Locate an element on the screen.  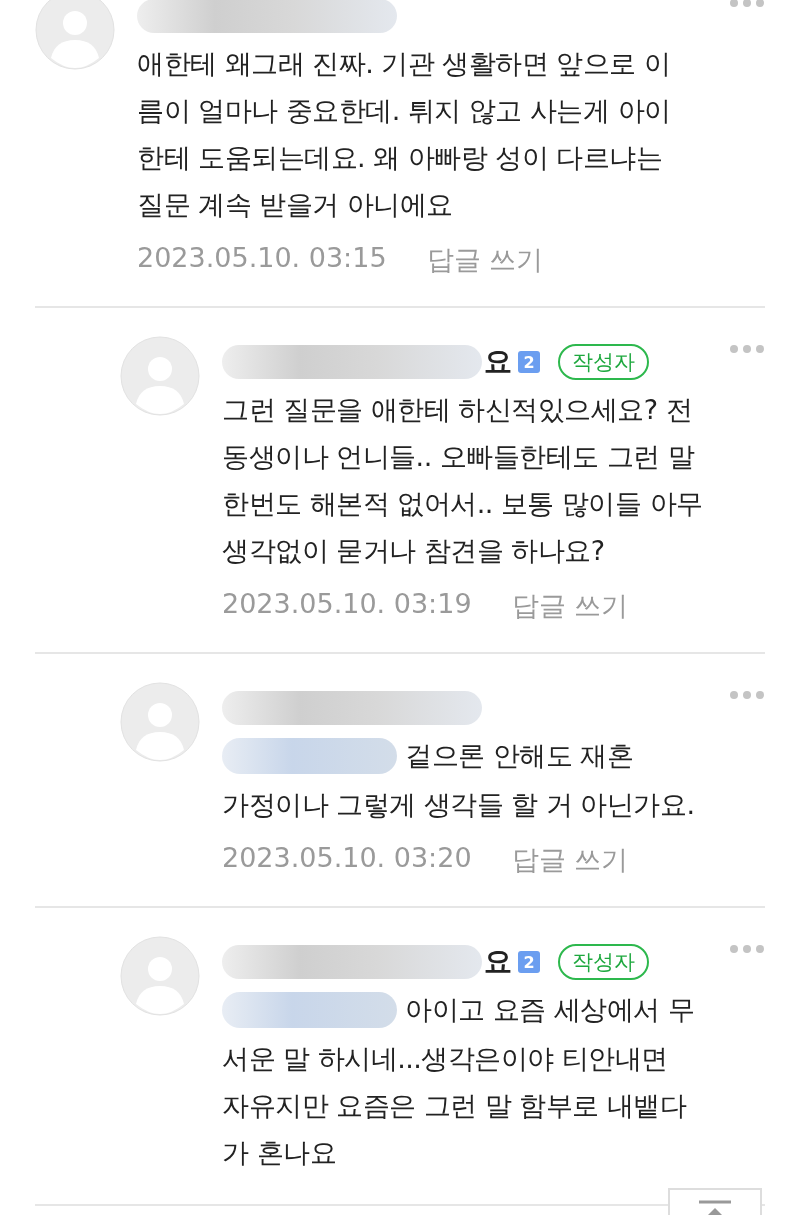
comment-date: 2023.05.10. 03:20 is located at coordinates (347, 858).